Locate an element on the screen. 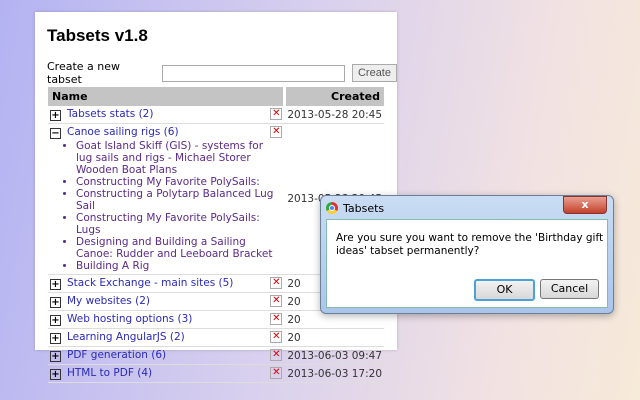 Image resolution: width=640 pixels, height=400 pixels. name-cell: + Tabsets stats (2) ✕ is located at coordinates (166, 115).